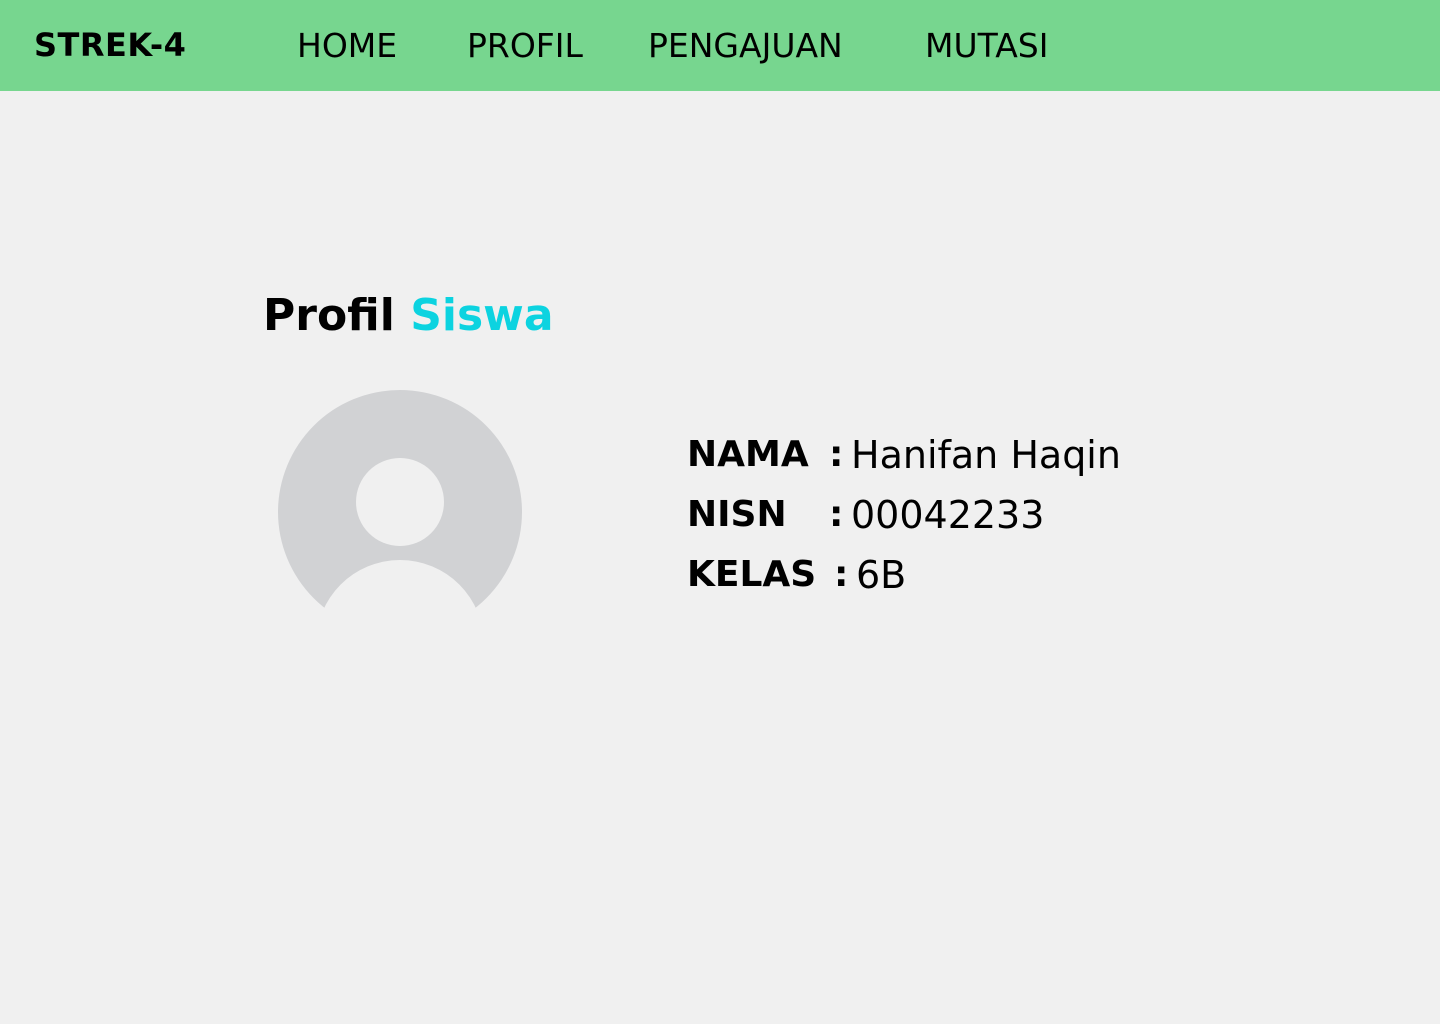  Describe the element at coordinates (745, 45) in the screenshot. I see `nav-link-pengajuan: PENGAJUAN` at that location.